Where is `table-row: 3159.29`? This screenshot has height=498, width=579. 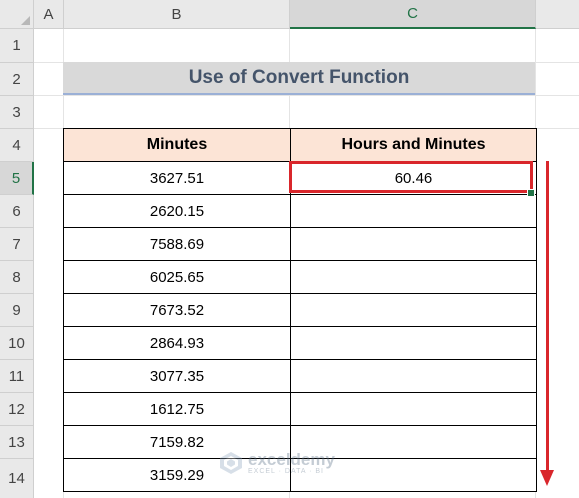 table-row: 3159.29 is located at coordinates (300, 475).